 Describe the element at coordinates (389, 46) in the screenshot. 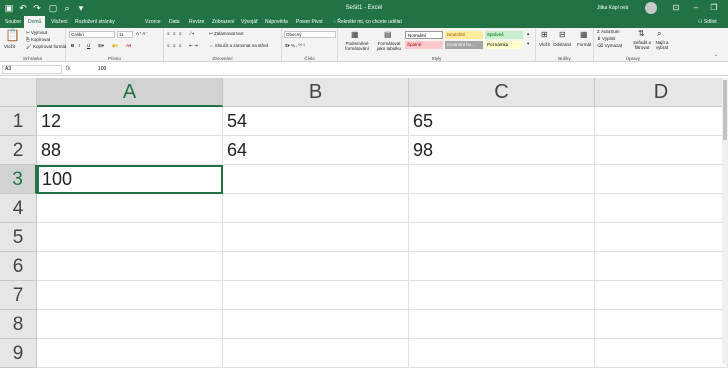

I see `format-as-table-button: Formátovat jako tabulku` at that location.